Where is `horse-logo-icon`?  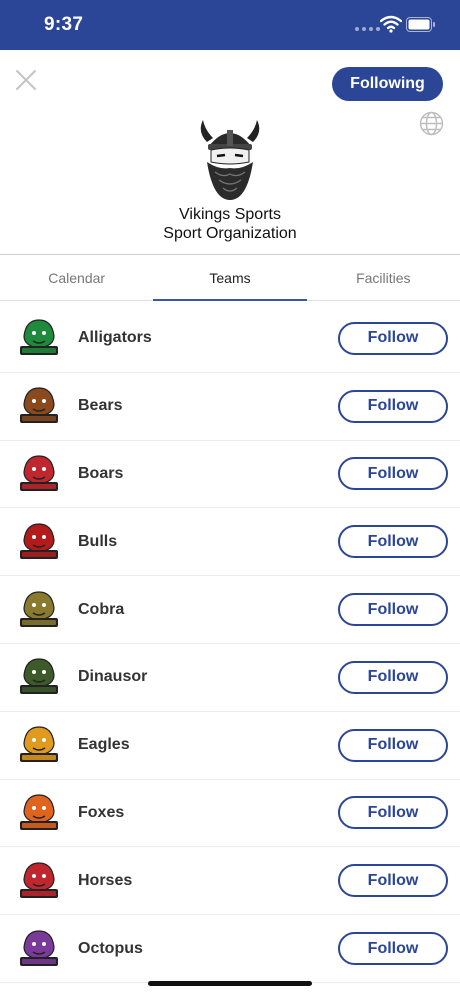
horse-logo-icon is located at coordinates (39, 880).